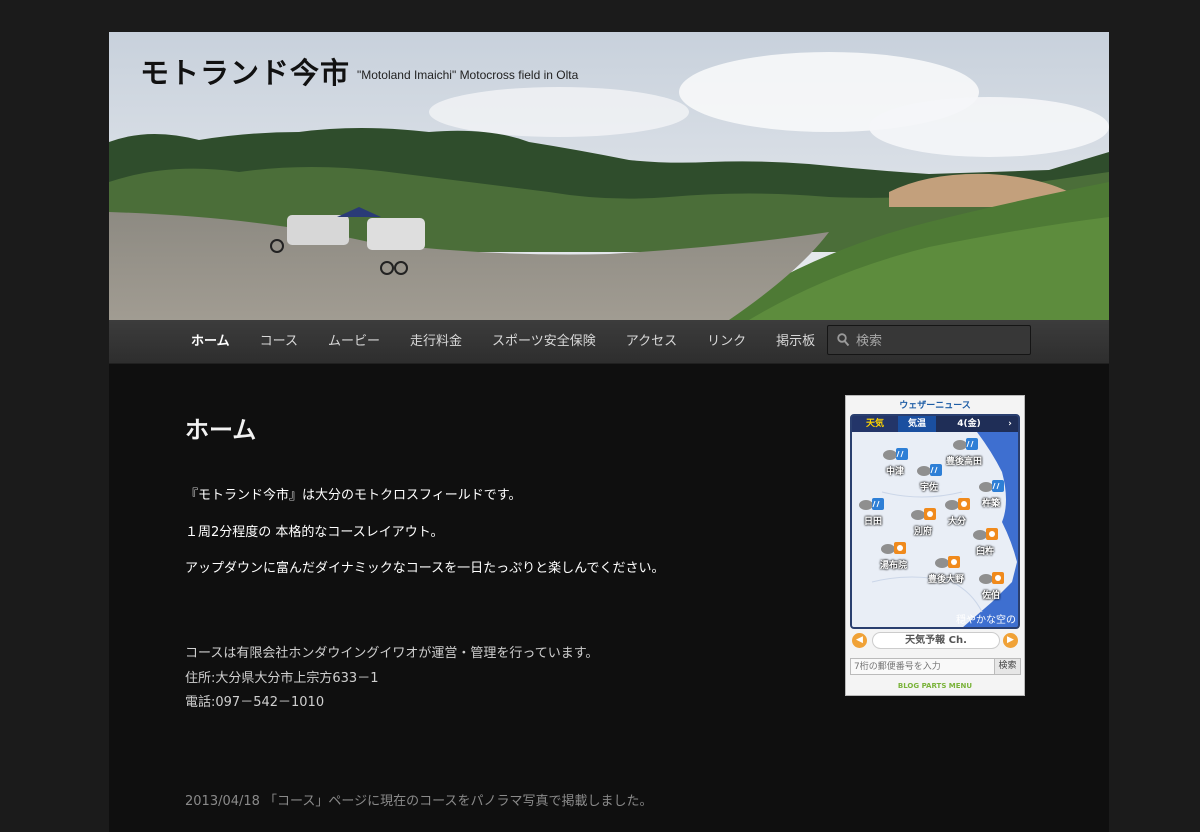 The height and width of the screenshot is (832, 1200). I want to click on city-bungotakada: 豊後高田, so click(964, 462).